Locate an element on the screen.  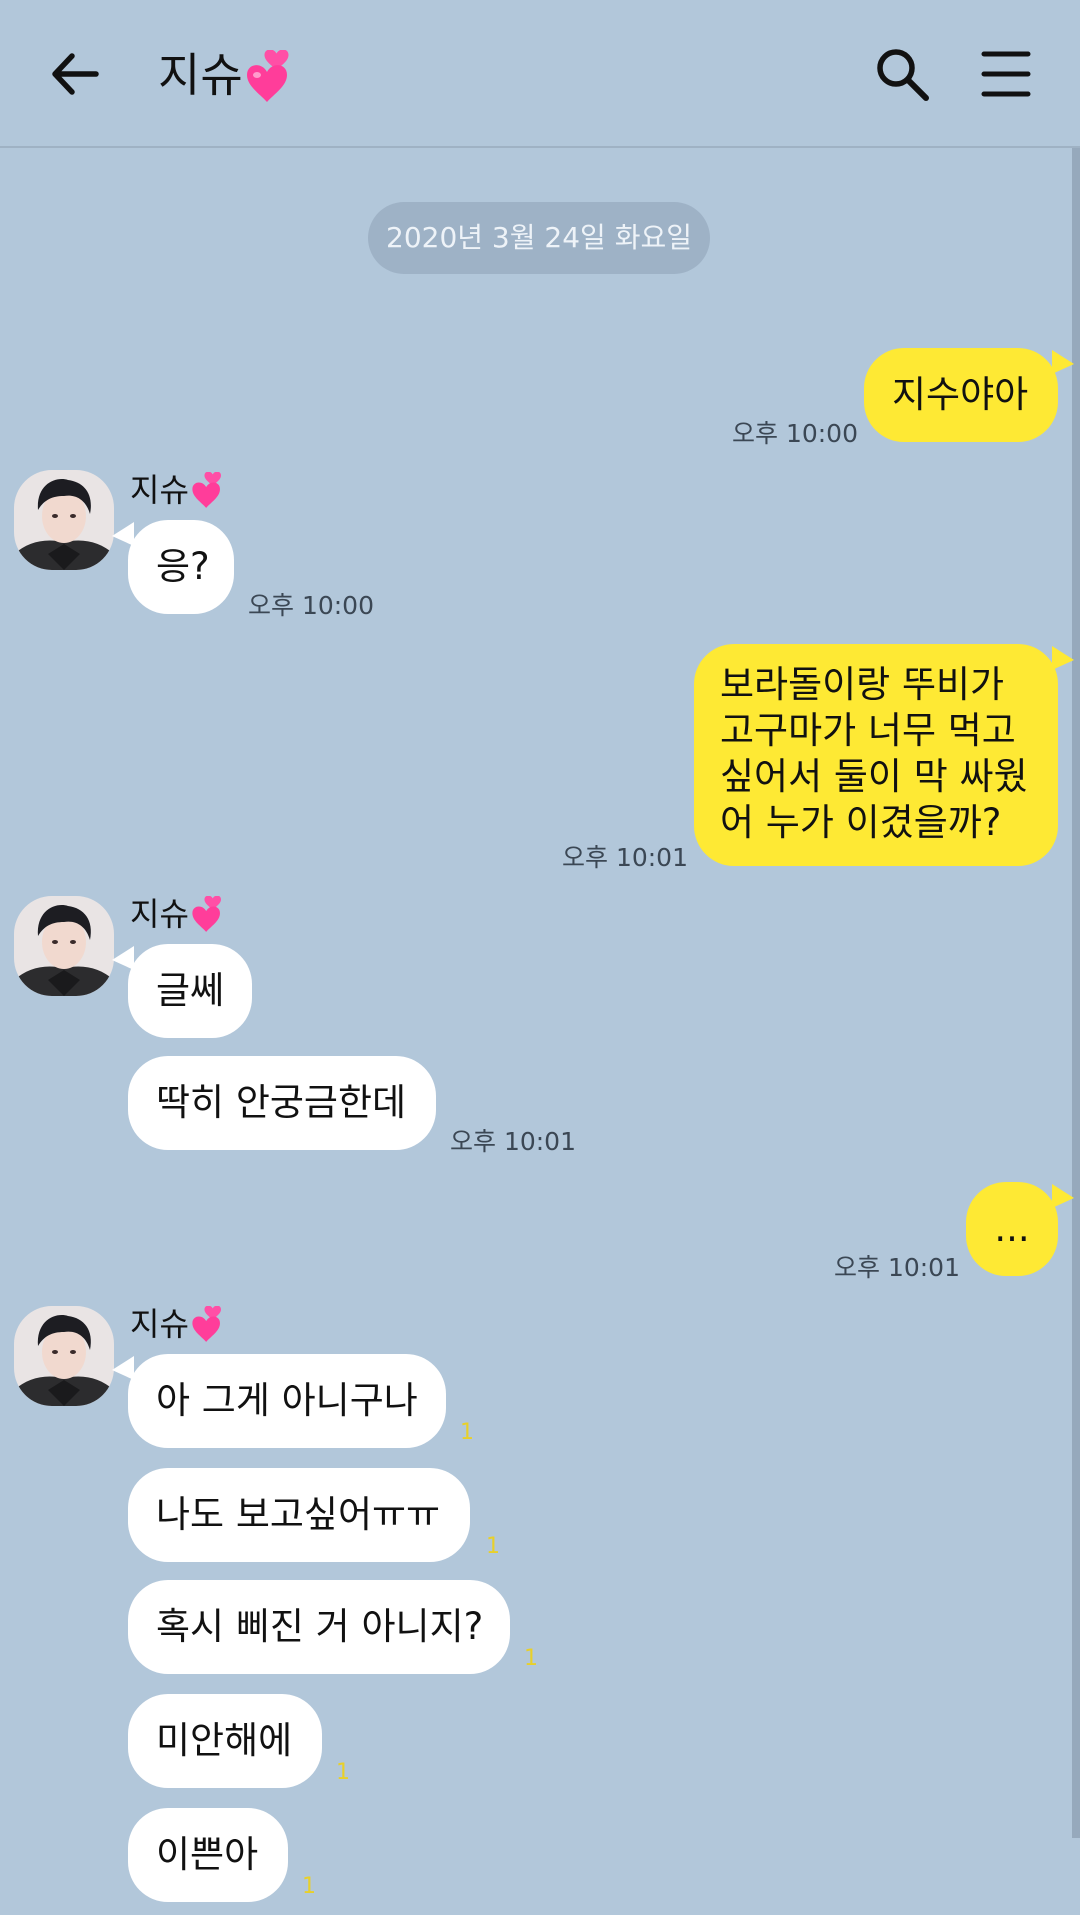
search-button is located at coordinates (903, 75).